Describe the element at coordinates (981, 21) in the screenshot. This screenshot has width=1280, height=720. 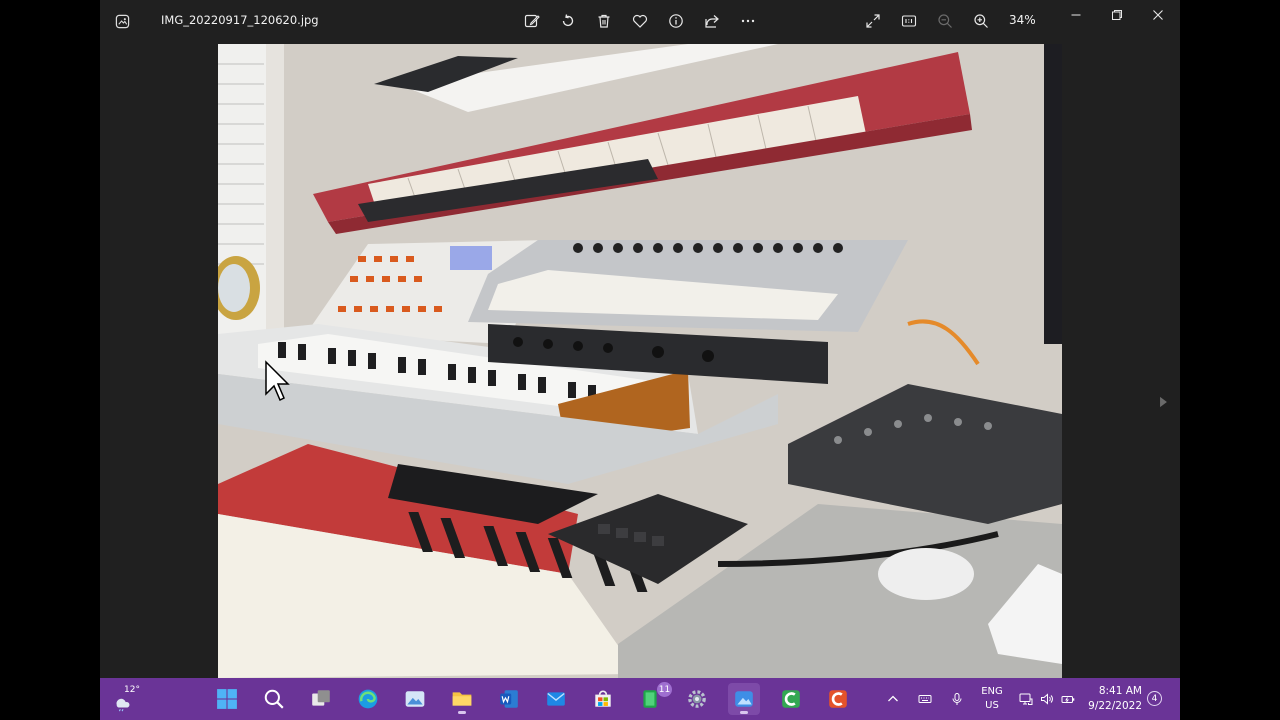
I see `zoom-in-icon` at that location.